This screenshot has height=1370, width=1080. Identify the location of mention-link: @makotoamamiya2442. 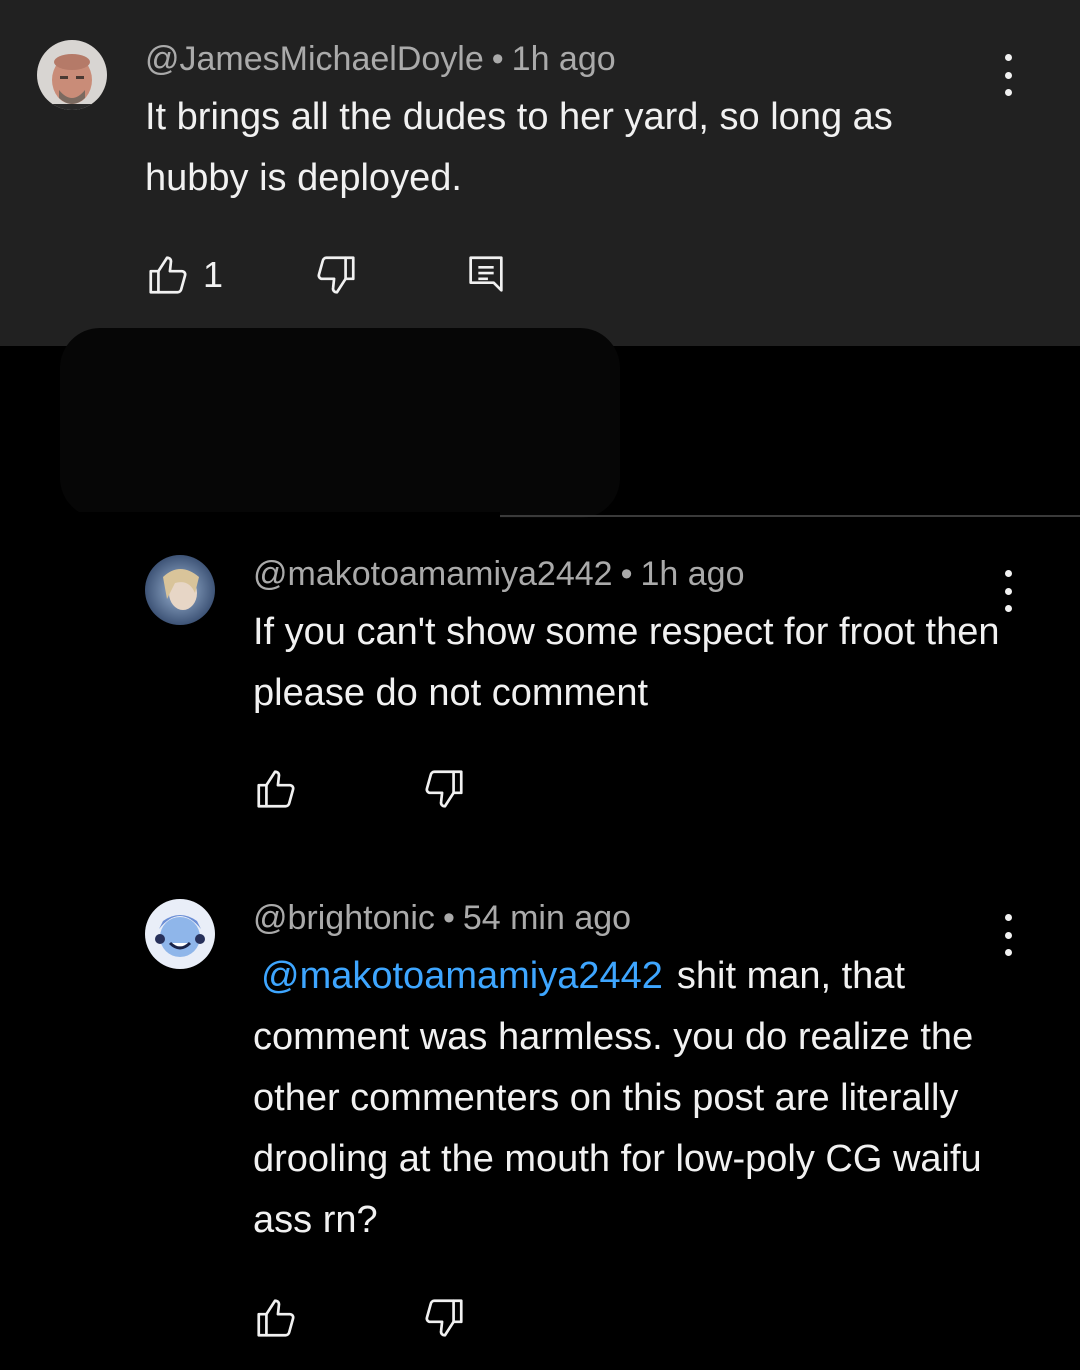
(462, 976).